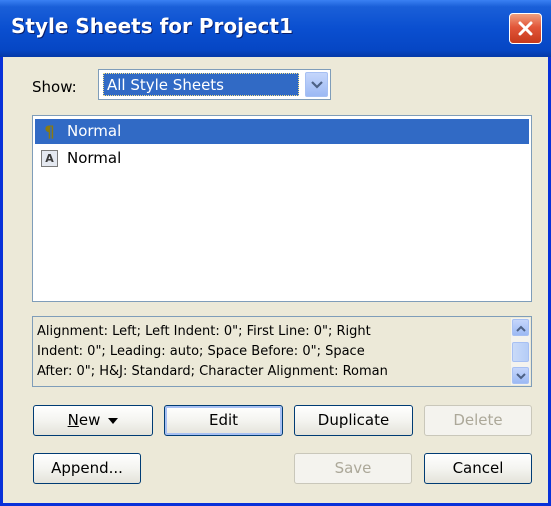  Describe the element at coordinates (73, 420) in the screenshot. I see `new-button-mnemonic: N` at that location.